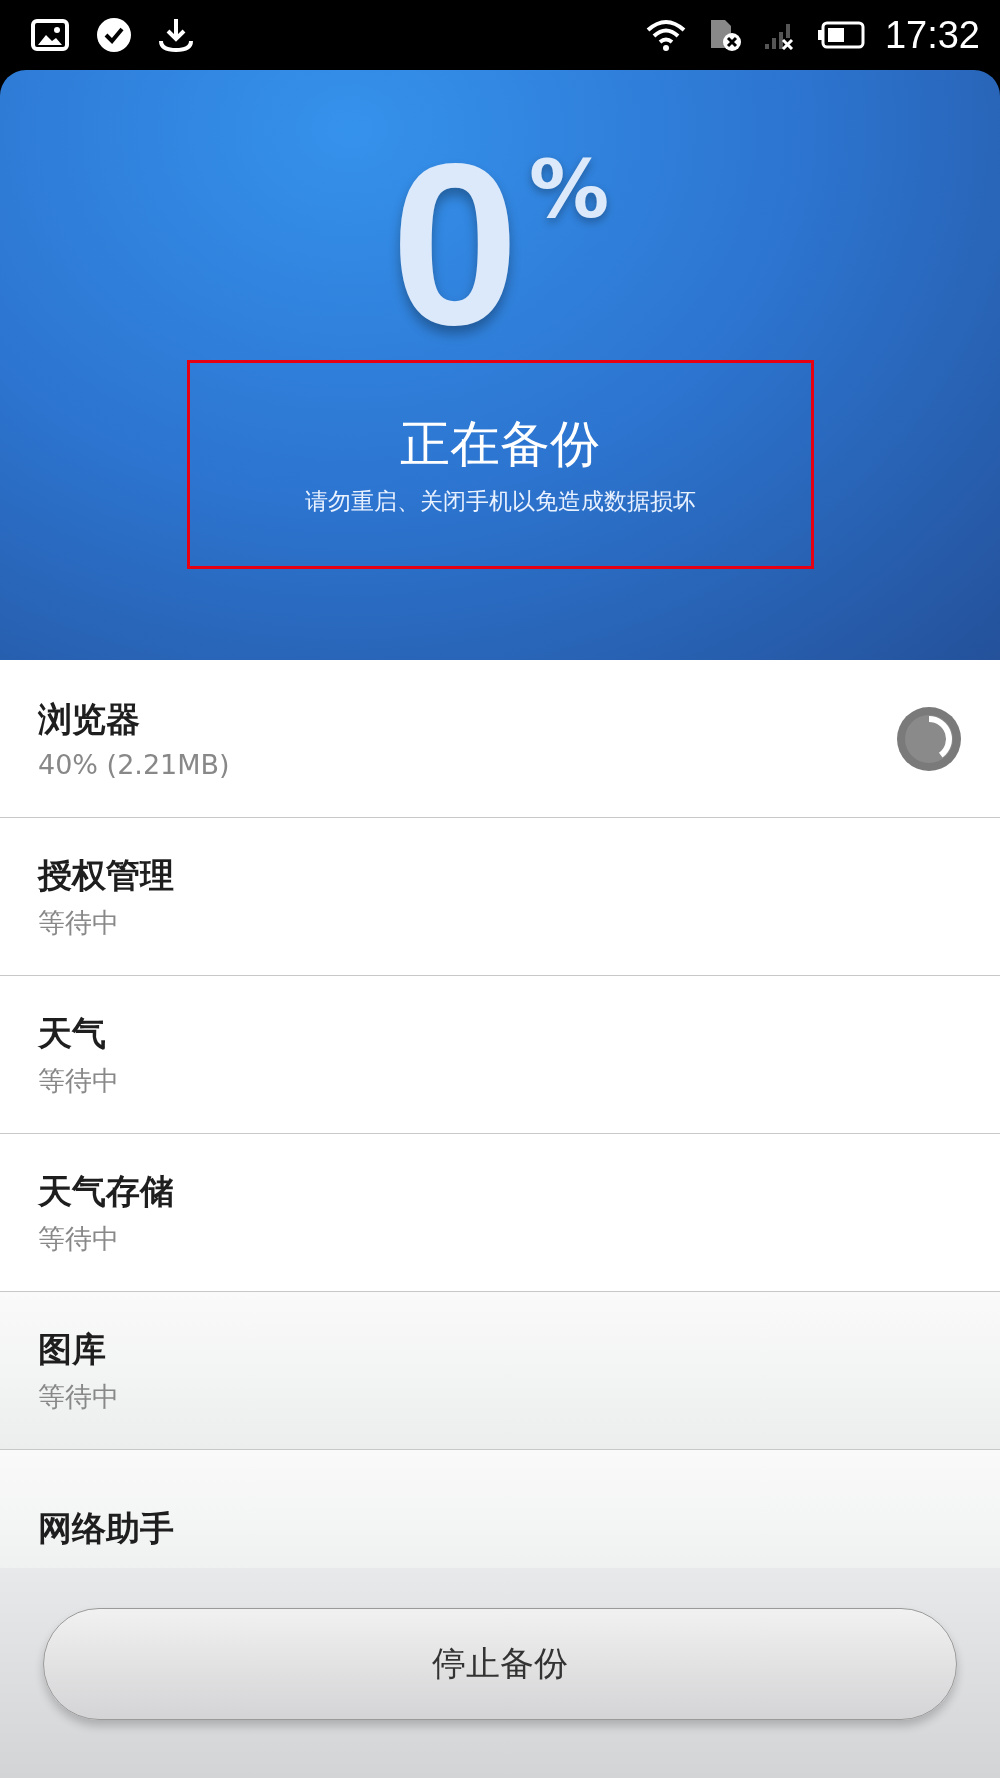 The width and height of the screenshot is (1000, 1778). What do you see at coordinates (840, 35) in the screenshot?
I see `battery-icon` at bounding box center [840, 35].